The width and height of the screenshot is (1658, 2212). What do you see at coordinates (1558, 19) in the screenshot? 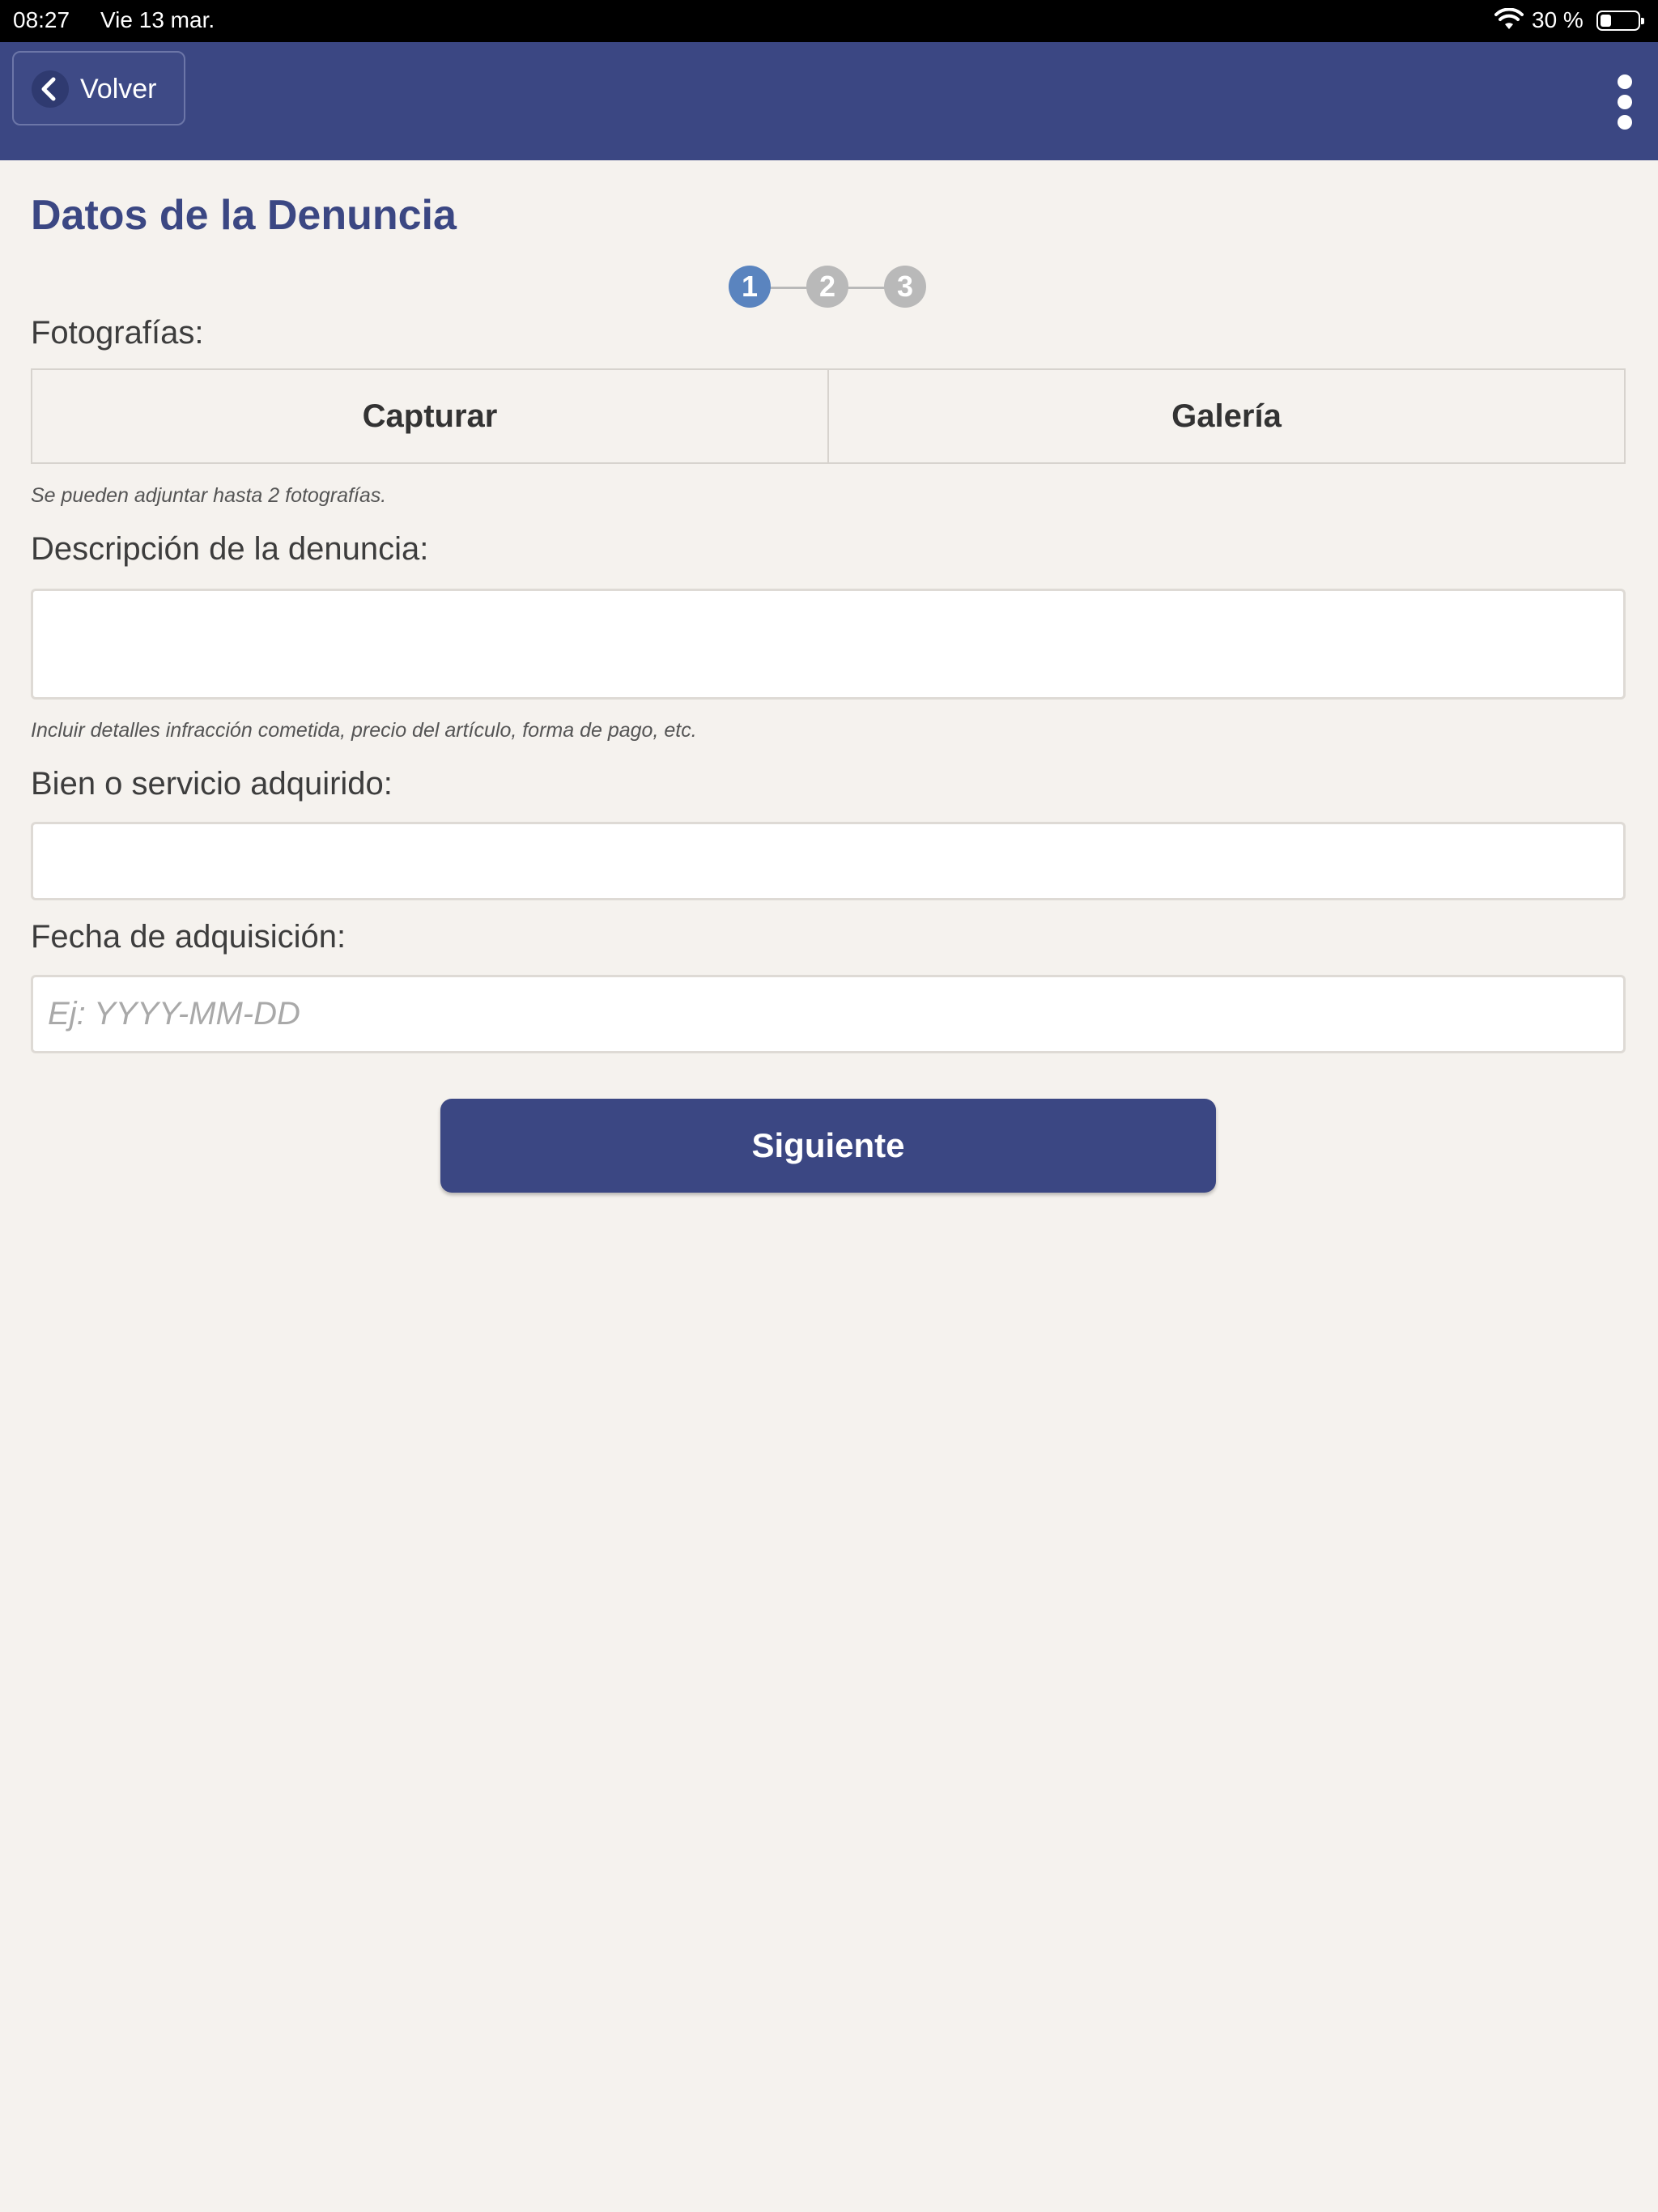
I see `battery-percent: 30 %` at bounding box center [1558, 19].